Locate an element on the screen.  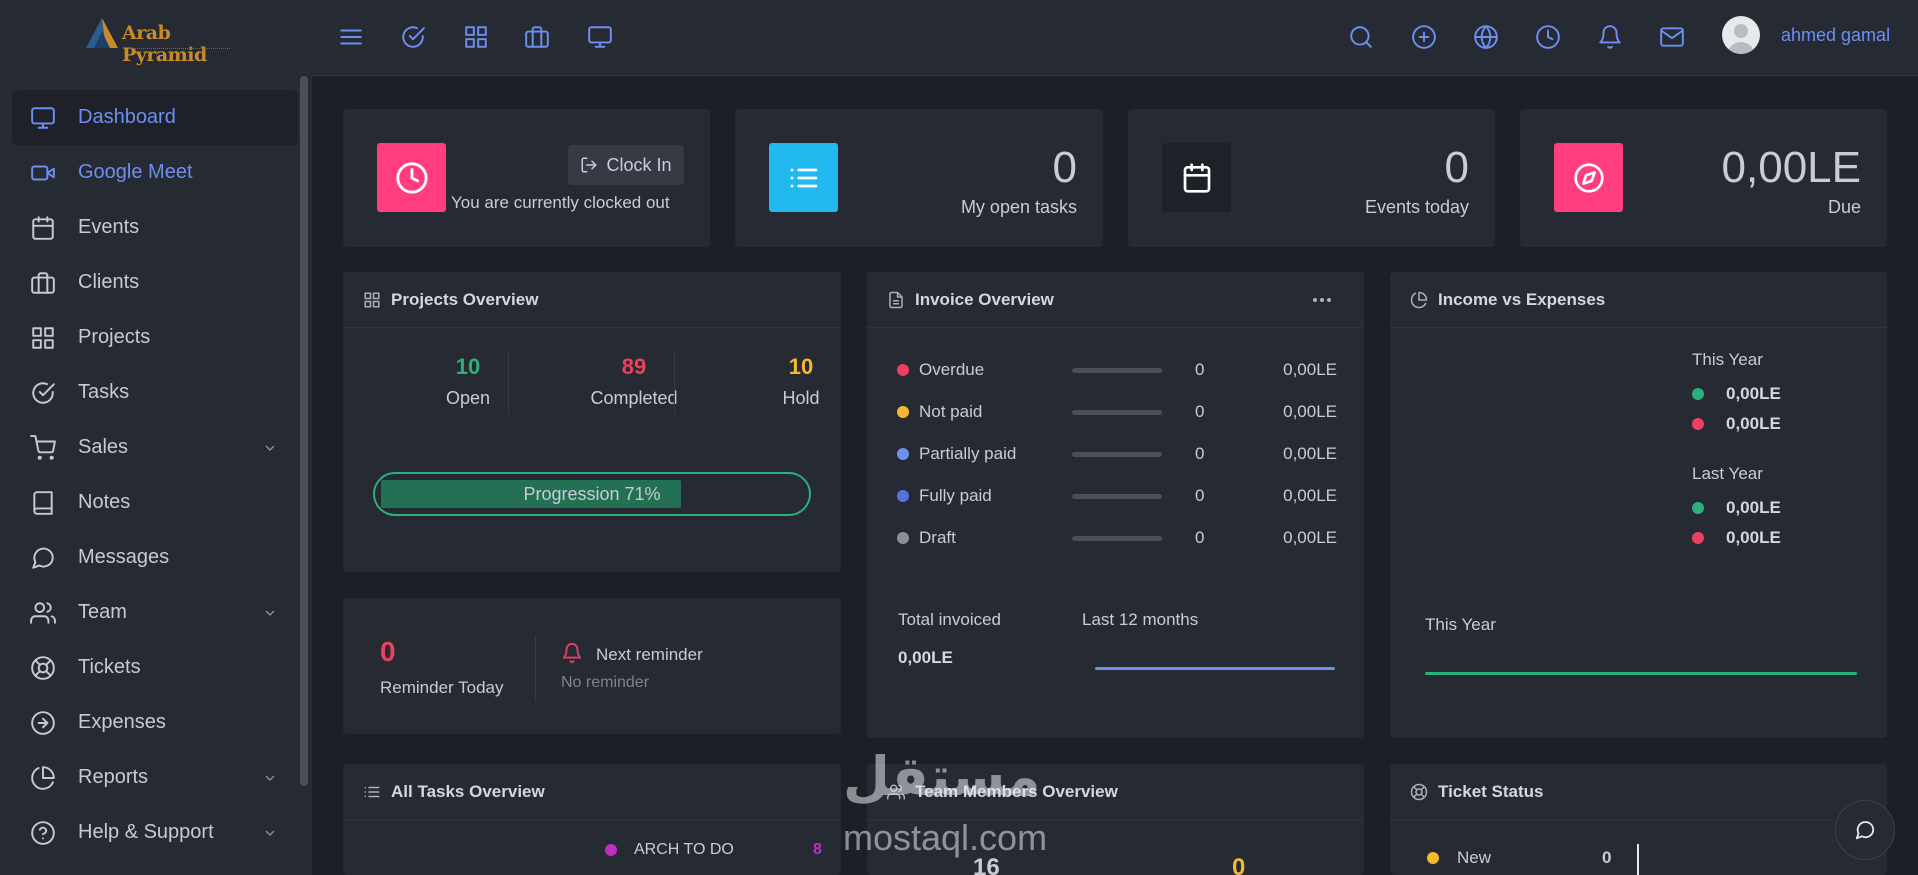
sidebar-item-events: Events is located at coordinates (155, 227).